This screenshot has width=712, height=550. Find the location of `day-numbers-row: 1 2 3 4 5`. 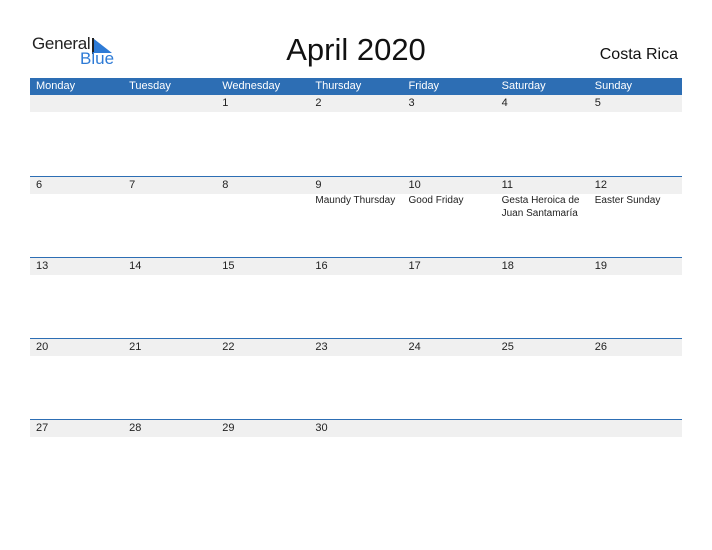

day-numbers-row: 1 2 3 4 5 is located at coordinates (356, 103).